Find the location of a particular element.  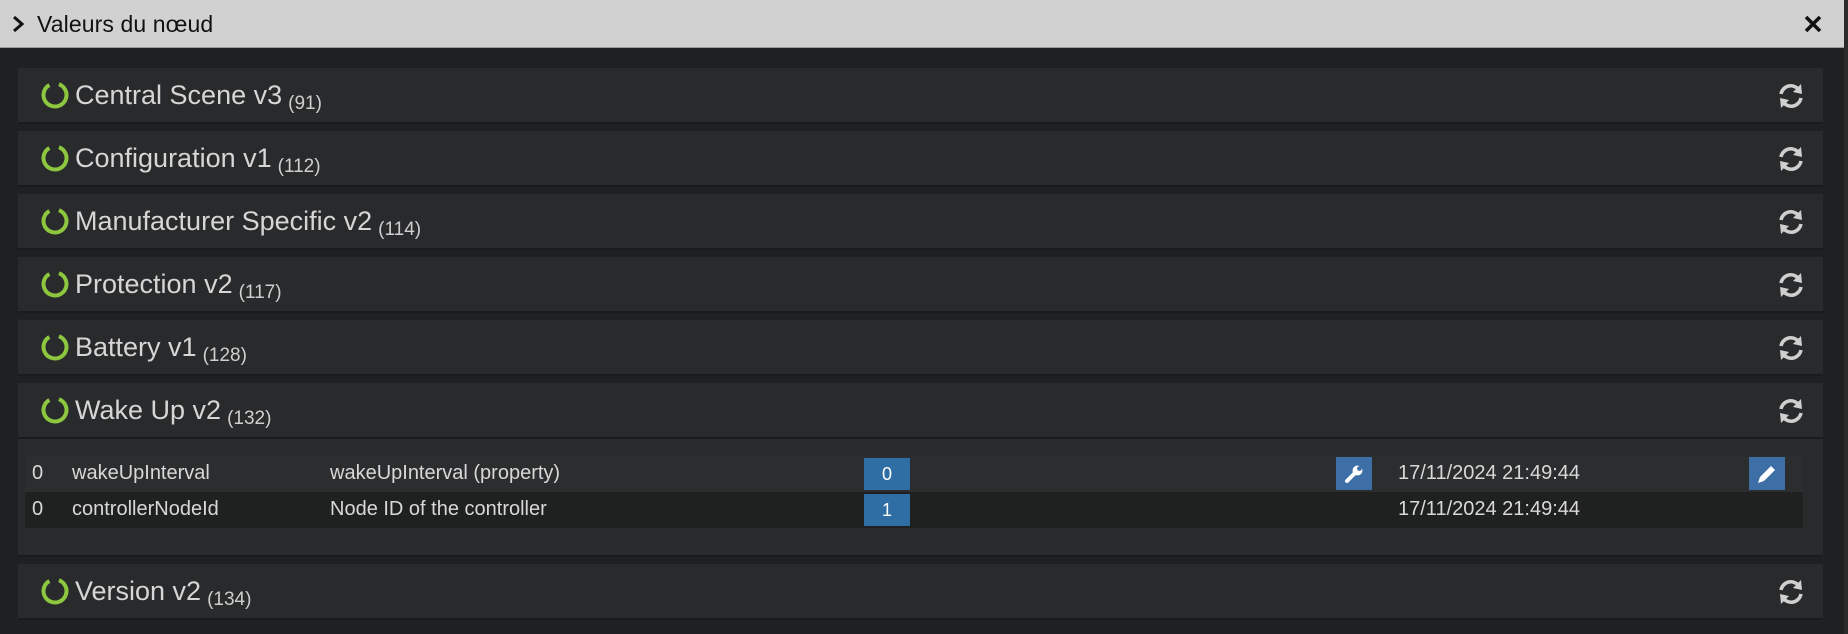

value-key: wakeUpInterval is located at coordinates (141, 473).